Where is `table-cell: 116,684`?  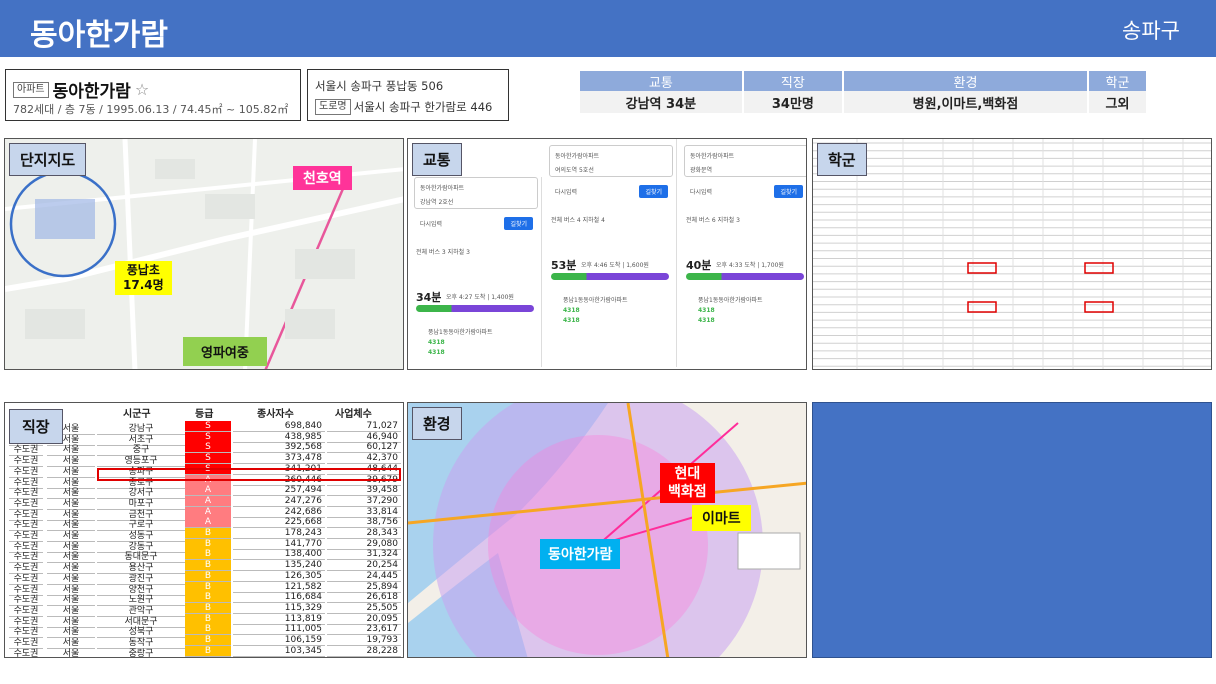
table-cell: 116,684 is located at coordinates (279, 598).